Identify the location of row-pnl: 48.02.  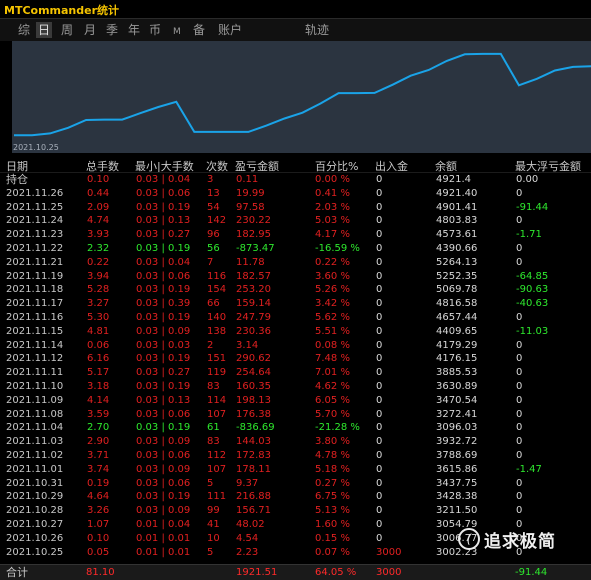
(250, 524).